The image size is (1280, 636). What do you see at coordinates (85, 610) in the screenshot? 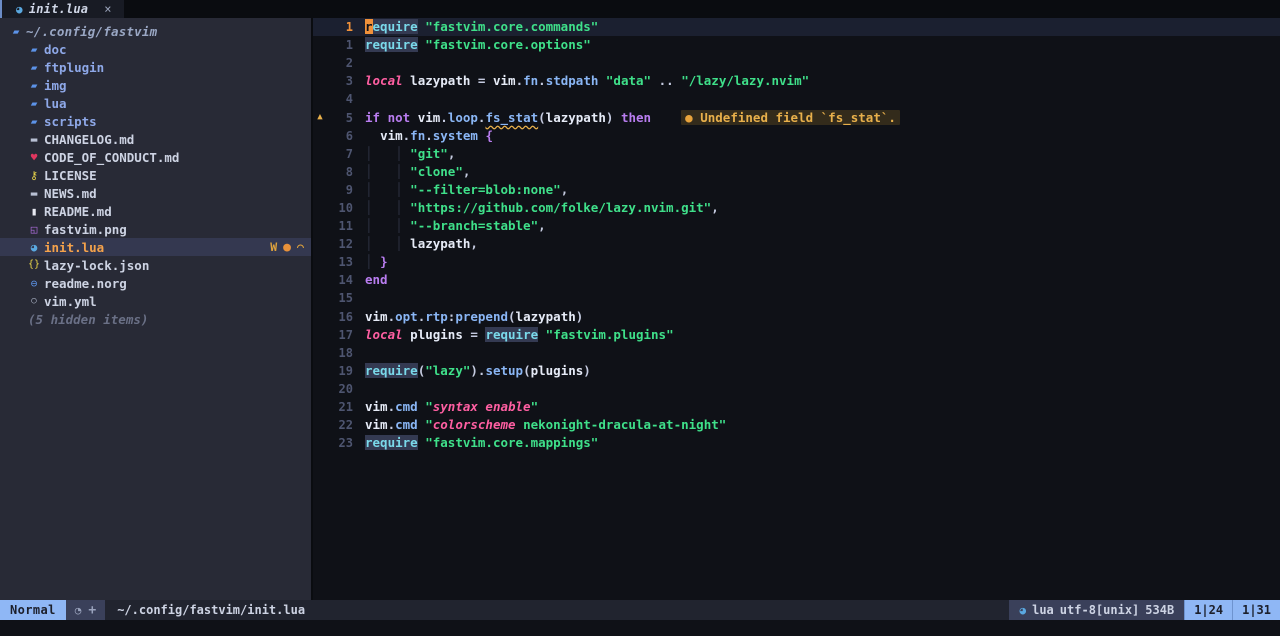
I see `git-status: ◔ +` at bounding box center [85, 610].